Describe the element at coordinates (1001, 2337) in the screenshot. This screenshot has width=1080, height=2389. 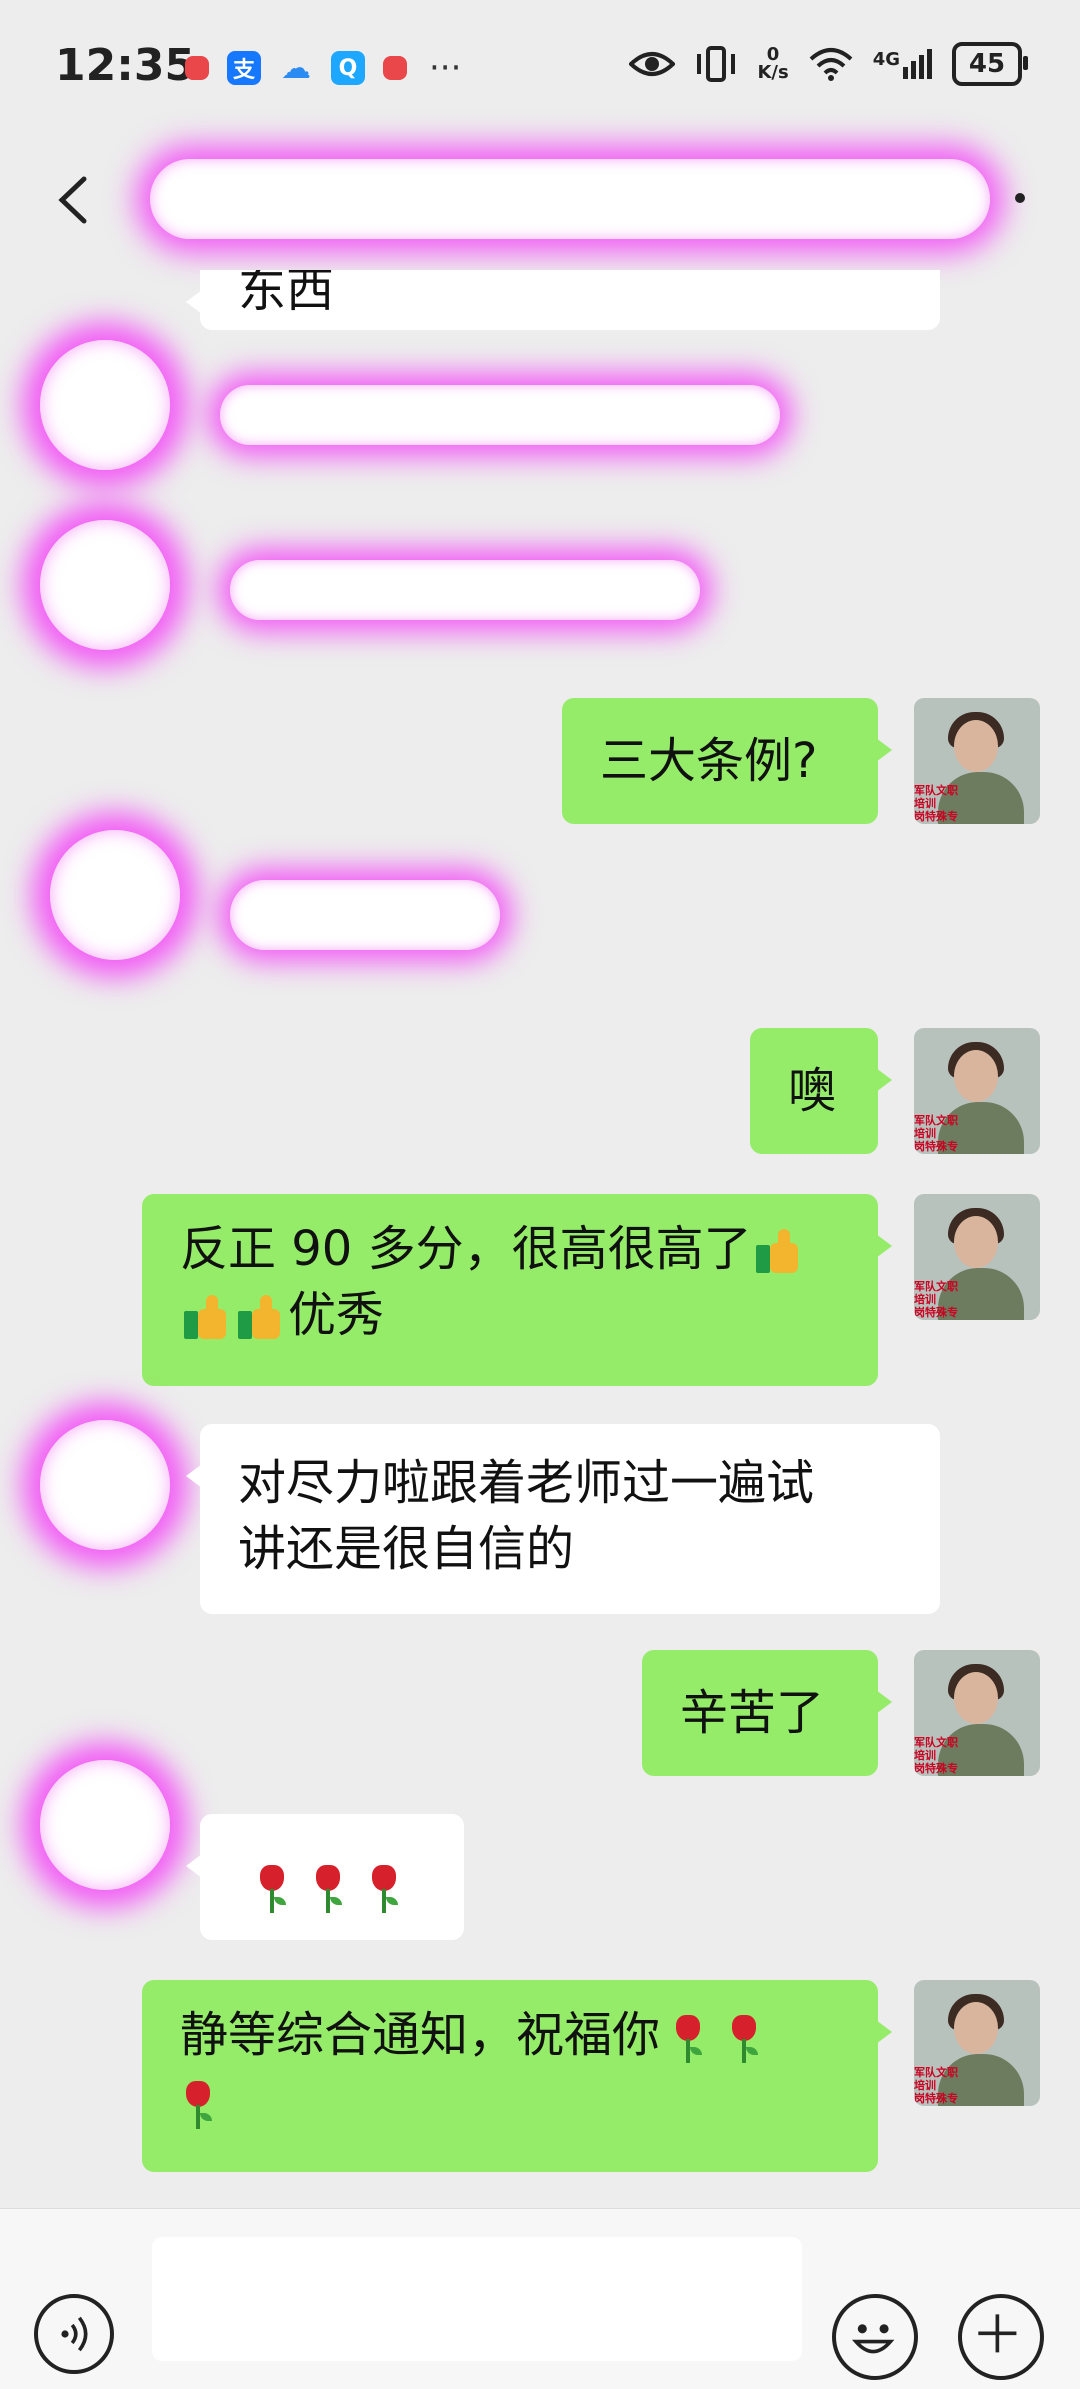
I see `plus-icon` at that location.